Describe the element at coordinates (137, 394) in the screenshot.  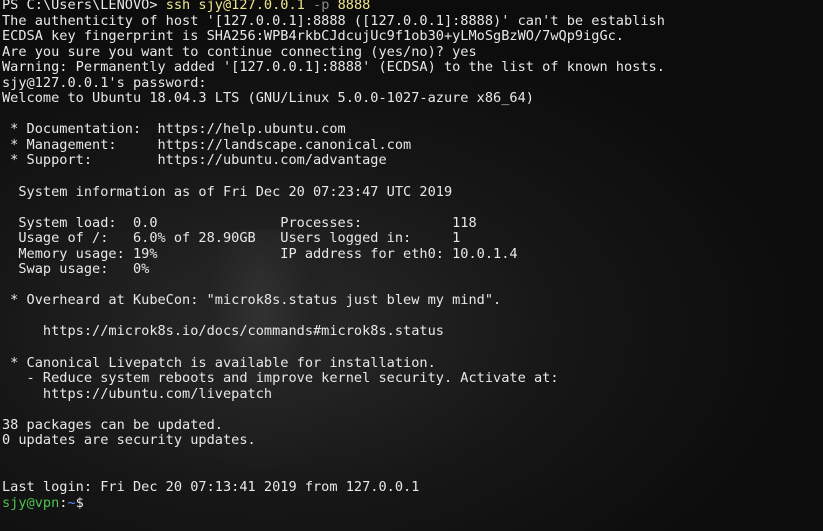
I see `output-line: https://ubuntu.com/livepatch` at that location.